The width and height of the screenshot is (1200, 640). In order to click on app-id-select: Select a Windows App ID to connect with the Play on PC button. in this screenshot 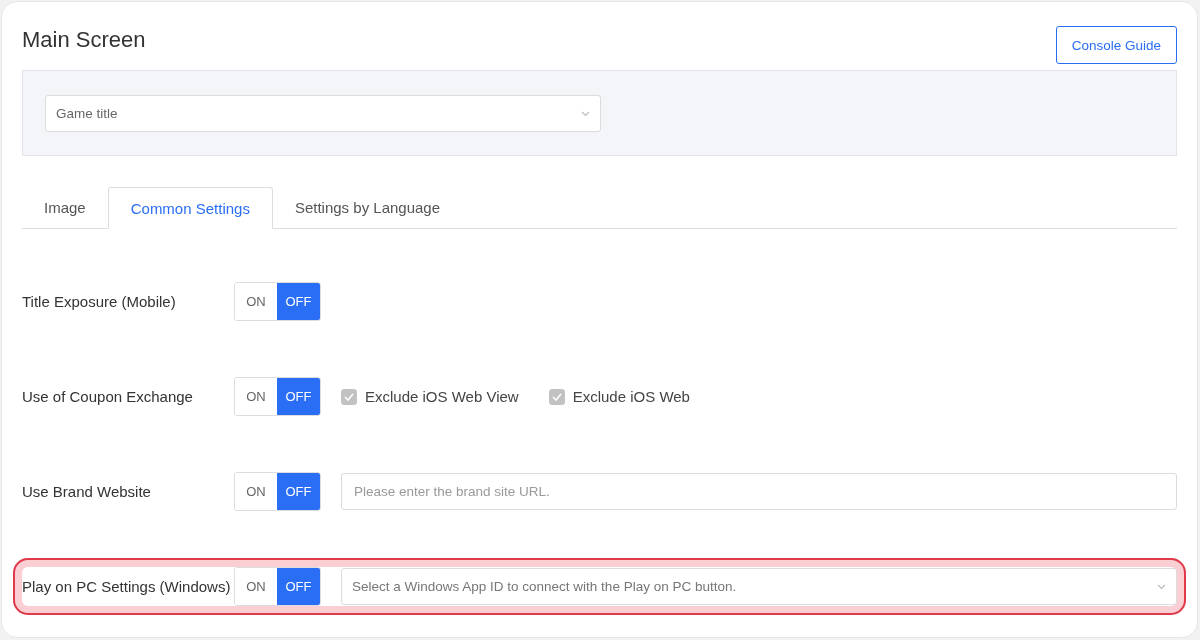, I will do `click(759, 586)`.